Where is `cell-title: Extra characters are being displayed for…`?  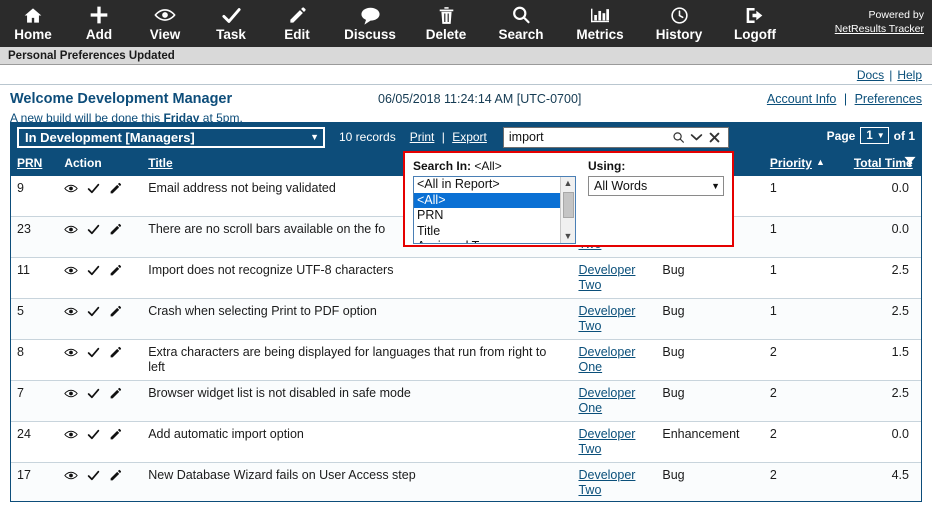 cell-title: Extra characters are being displayed for… is located at coordinates (357, 360).